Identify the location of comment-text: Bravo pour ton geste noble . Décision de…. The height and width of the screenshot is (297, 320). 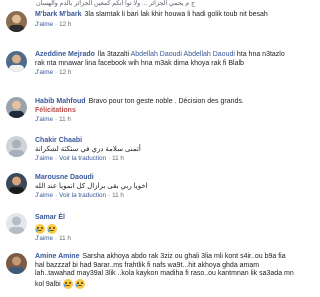
(166, 101).